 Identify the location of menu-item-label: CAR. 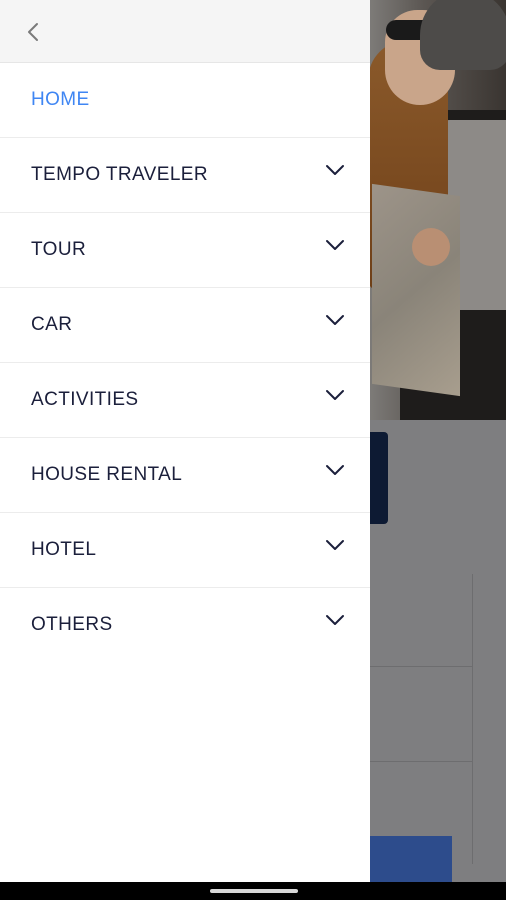
(52, 324).